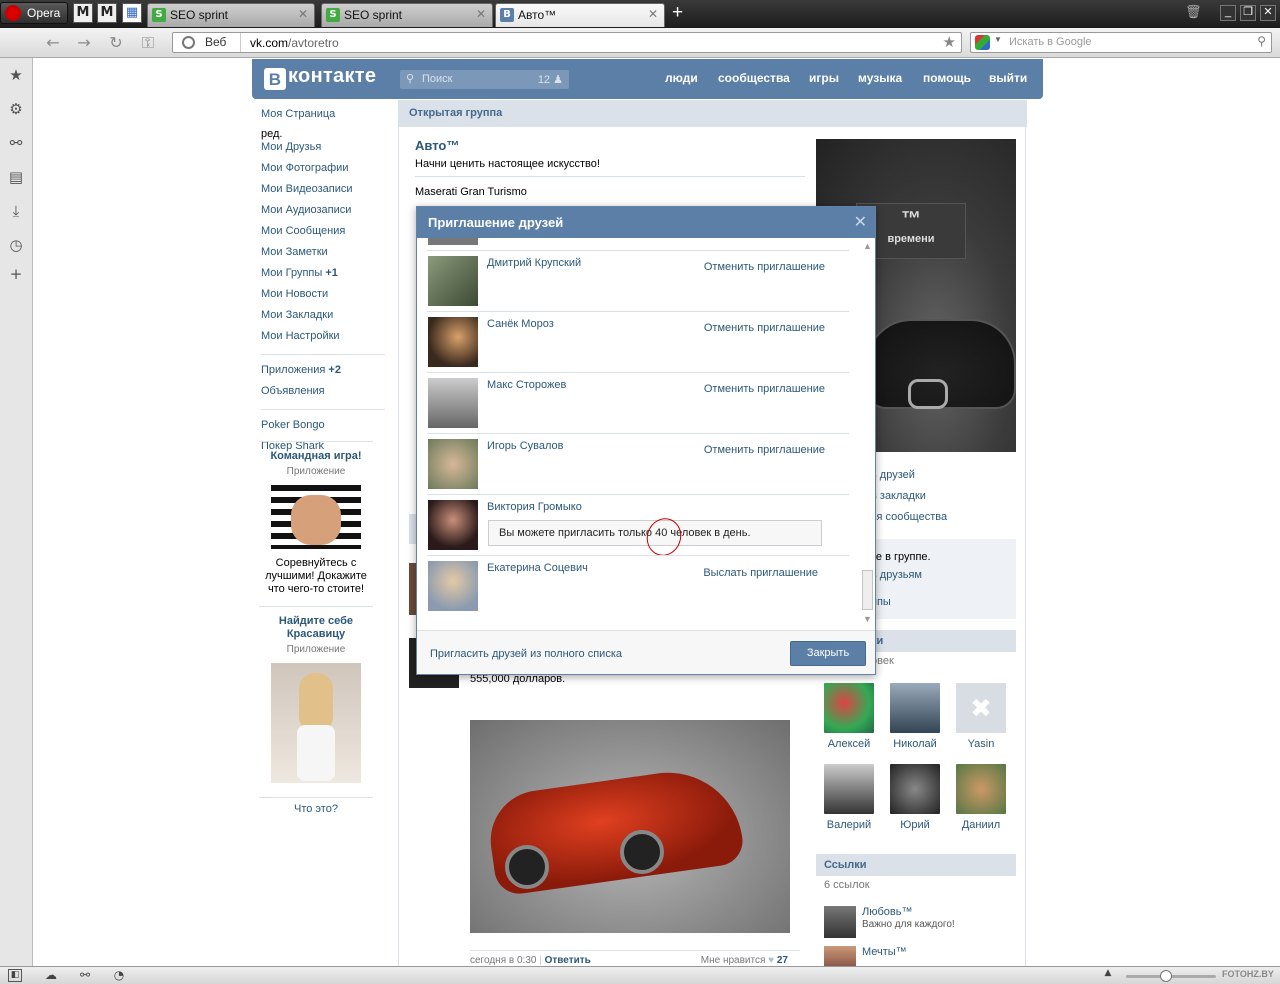 This screenshot has height=984, width=1280. What do you see at coordinates (323, 339) in the screenshot?
I see `menu-settings: Мои Настройки` at bounding box center [323, 339].